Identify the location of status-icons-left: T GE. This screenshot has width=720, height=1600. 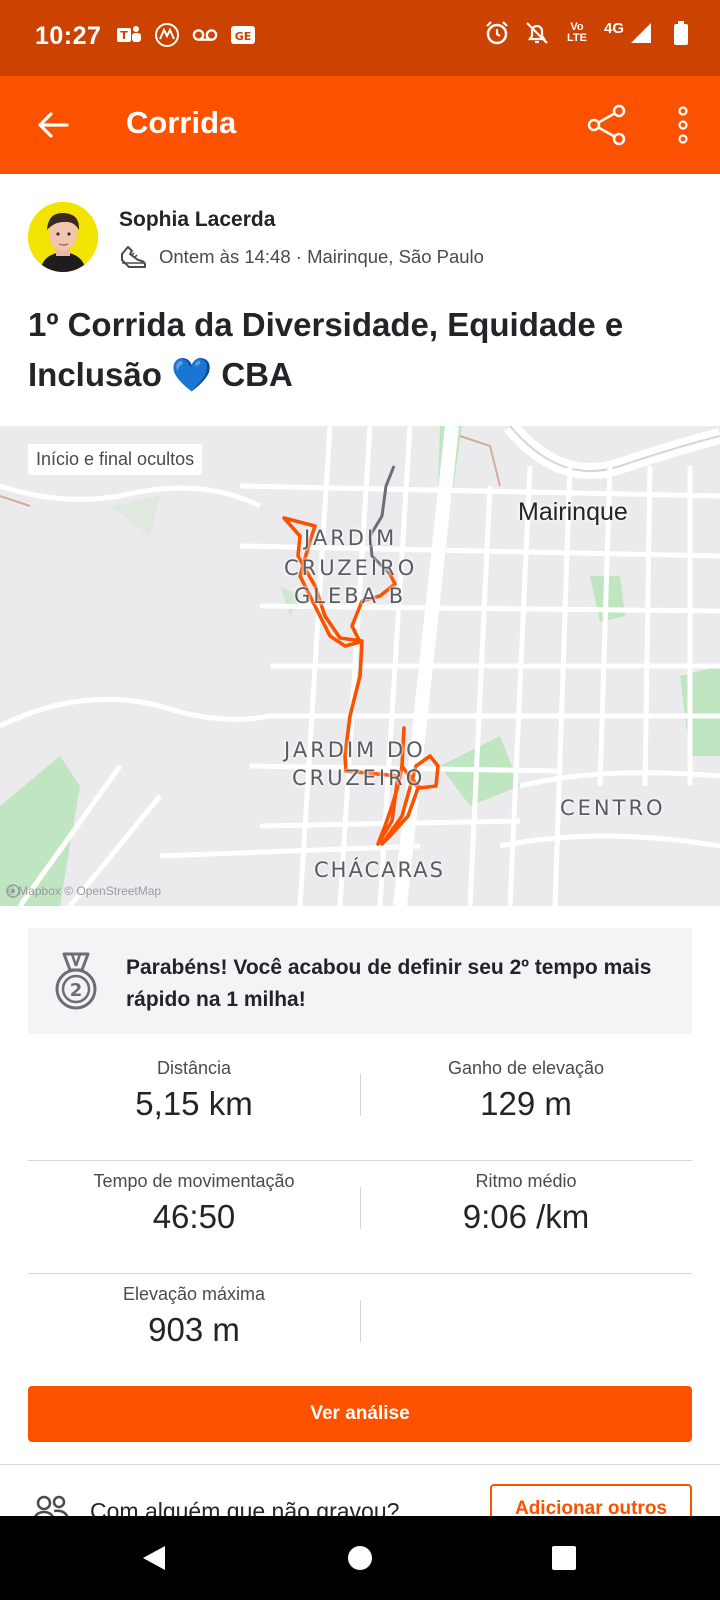
(186, 35).